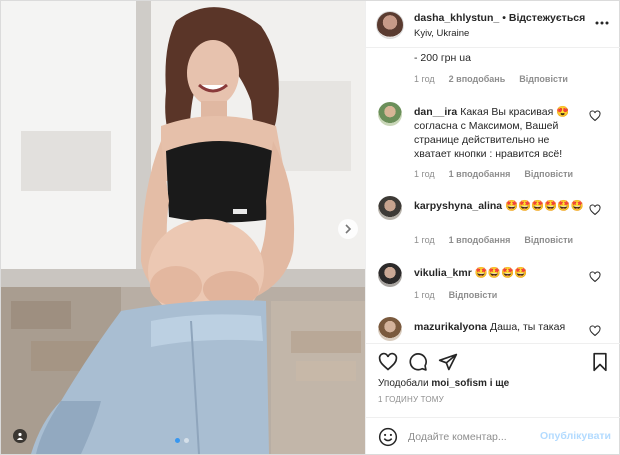 This screenshot has height=455, width=620. I want to click on likes-prefix: Уподобали, so click(403, 383).